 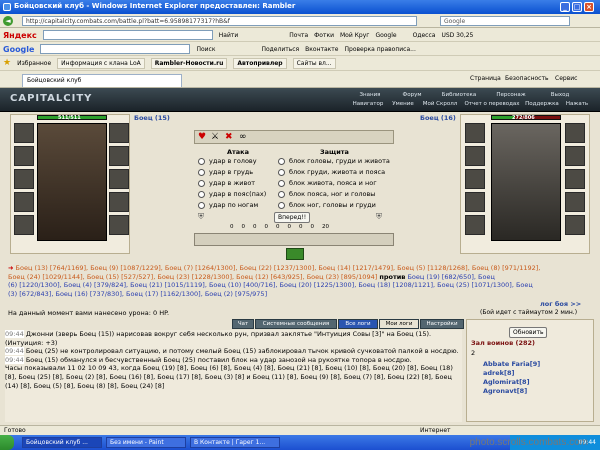 What do you see at coordinates (280, 49) in the screenshot?
I see `google-item: Поделиться` at bounding box center [280, 49].